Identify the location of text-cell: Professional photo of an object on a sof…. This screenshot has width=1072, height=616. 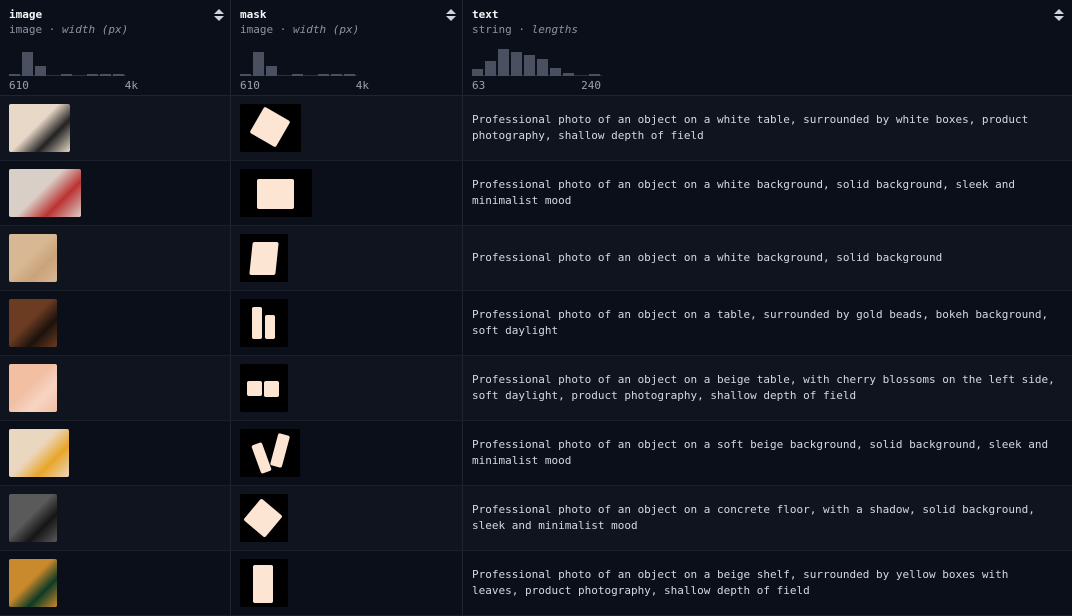
(766, 453).